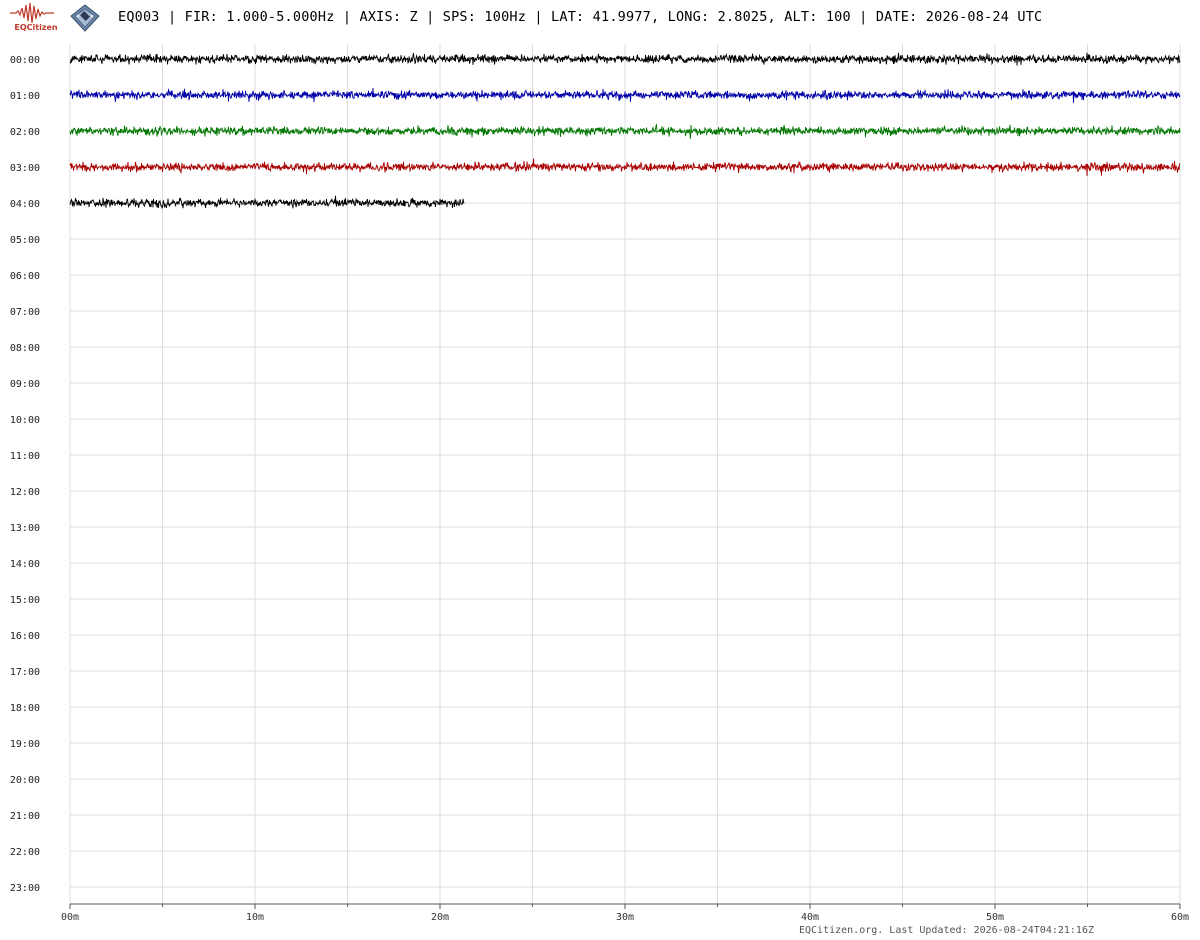  Describe the element at coordinates (25, 636) in the screenshot. I see `y-tick-label: 16:00` at that location.